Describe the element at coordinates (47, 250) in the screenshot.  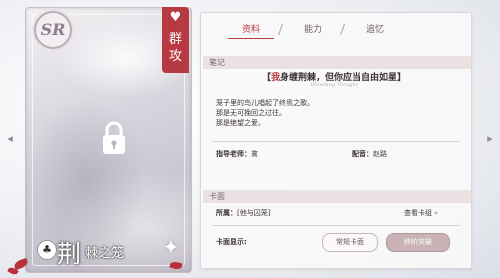
I see `card-type-icon: ♣` at that location.